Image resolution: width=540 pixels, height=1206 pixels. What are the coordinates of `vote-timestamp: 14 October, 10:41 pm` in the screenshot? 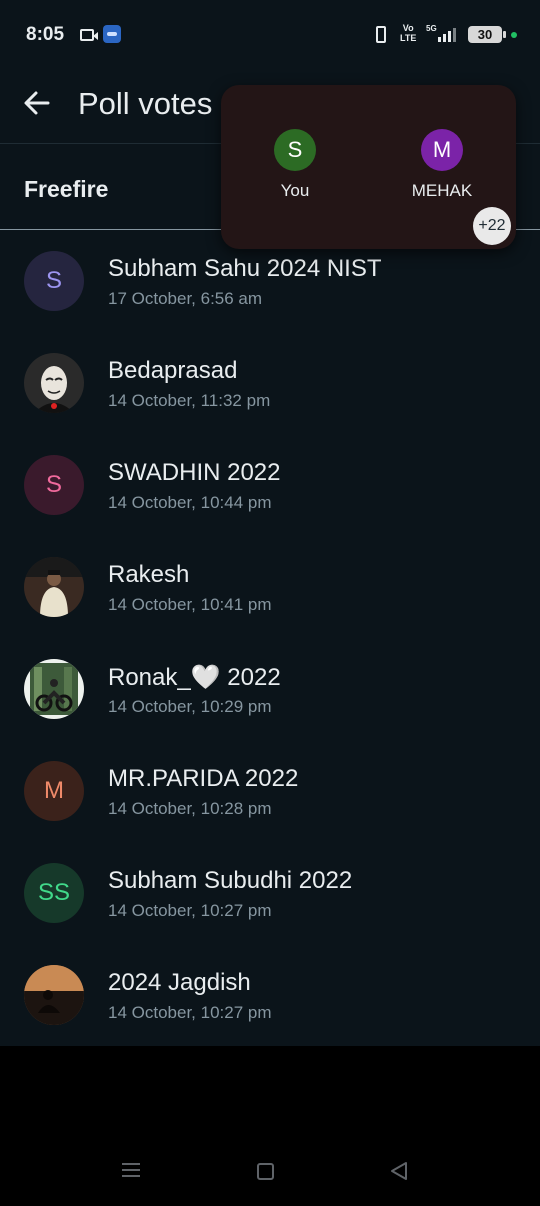 It's located at (190, 604).